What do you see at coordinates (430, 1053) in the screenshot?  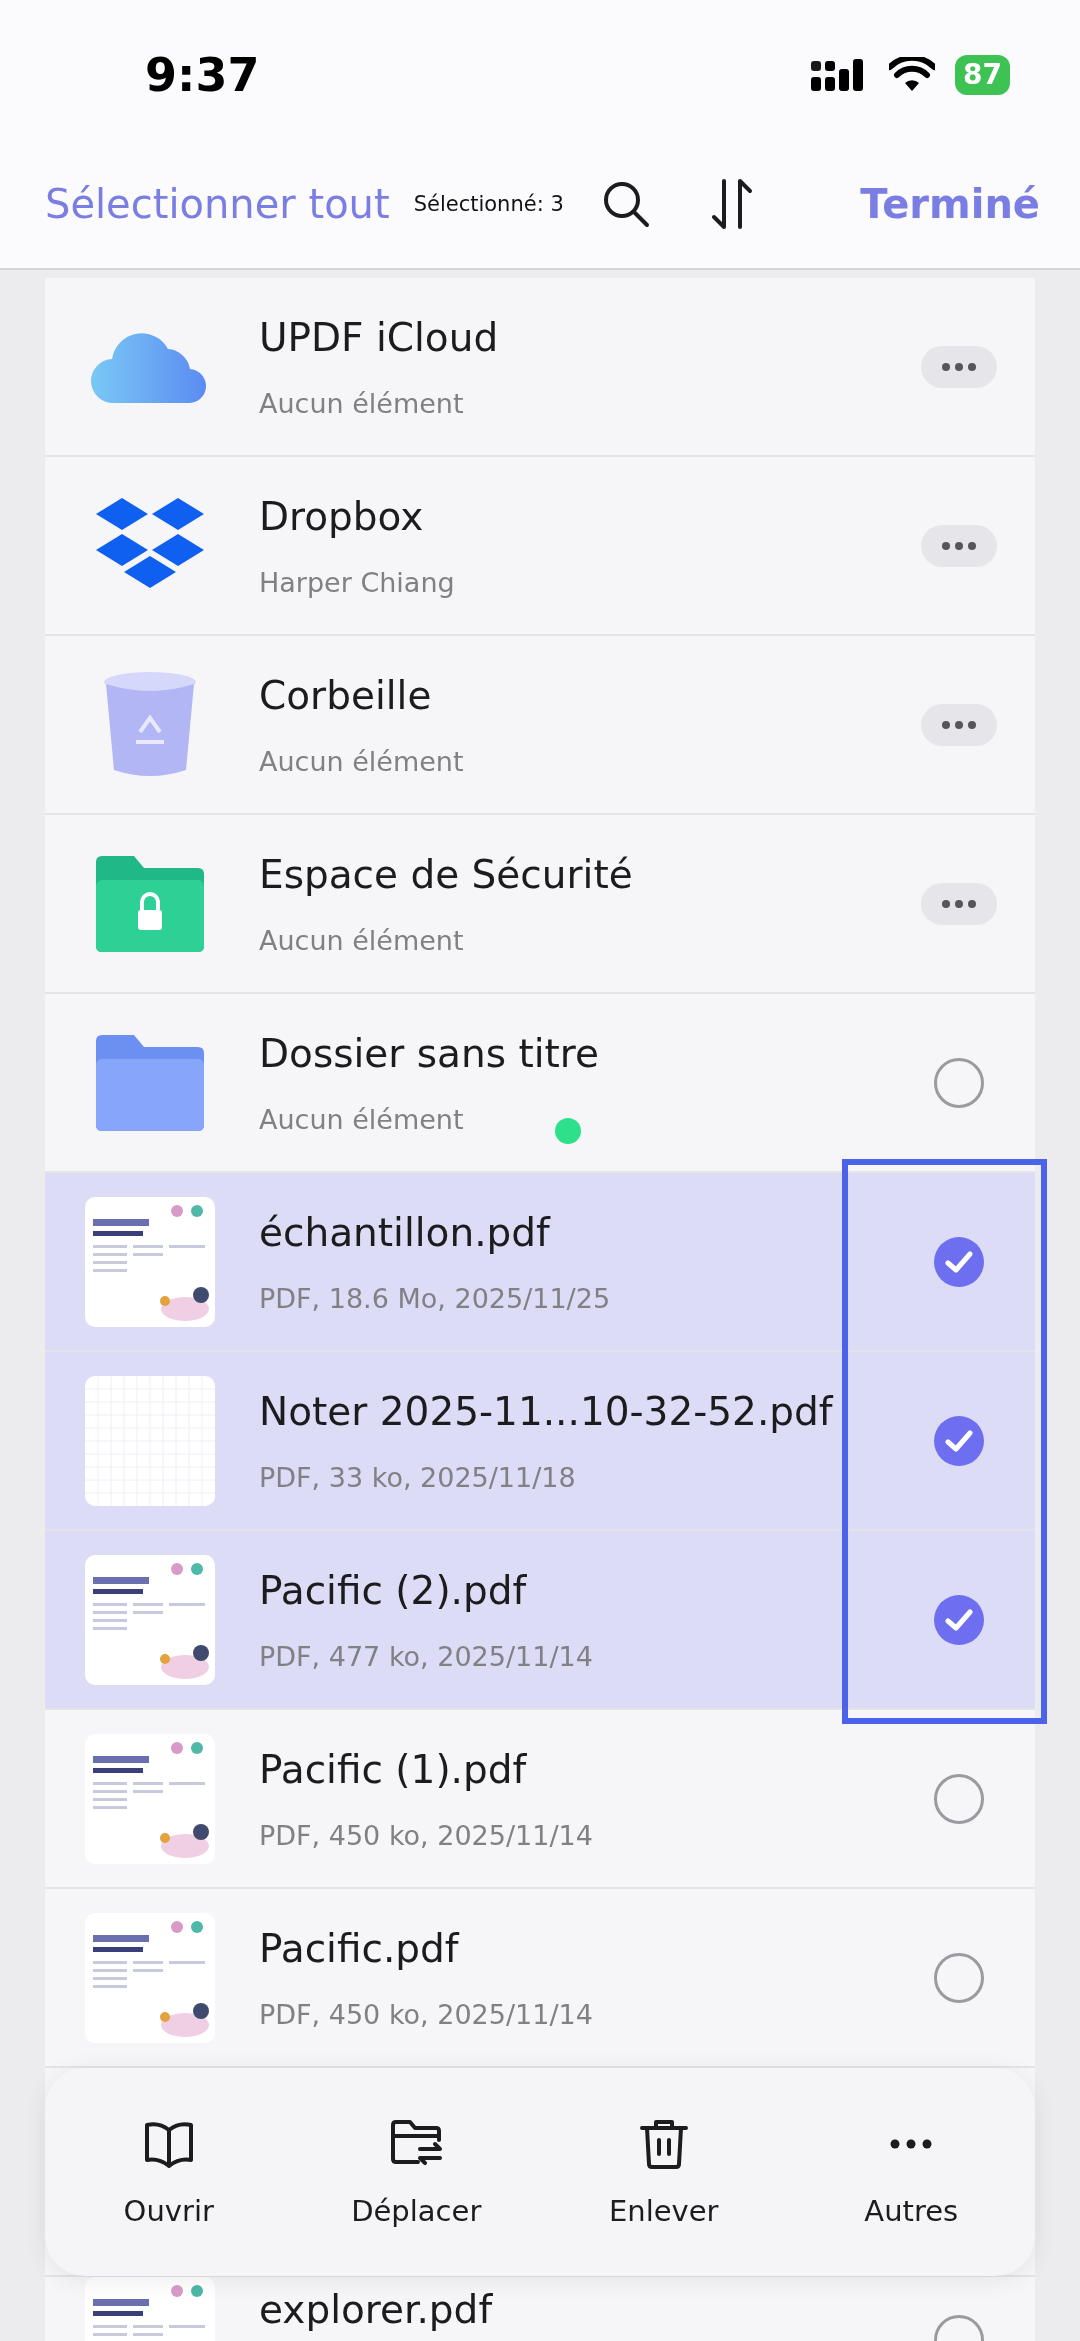 I see `item-title: Dossier sans titre` at bounding box center [430, 1053].